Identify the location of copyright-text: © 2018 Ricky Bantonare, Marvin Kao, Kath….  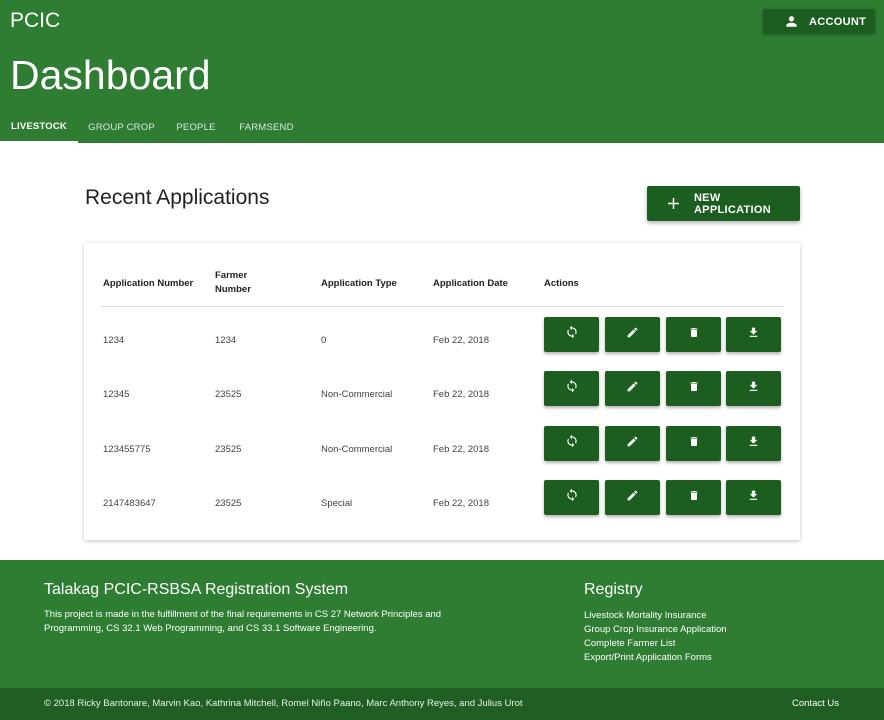
(283, 703).